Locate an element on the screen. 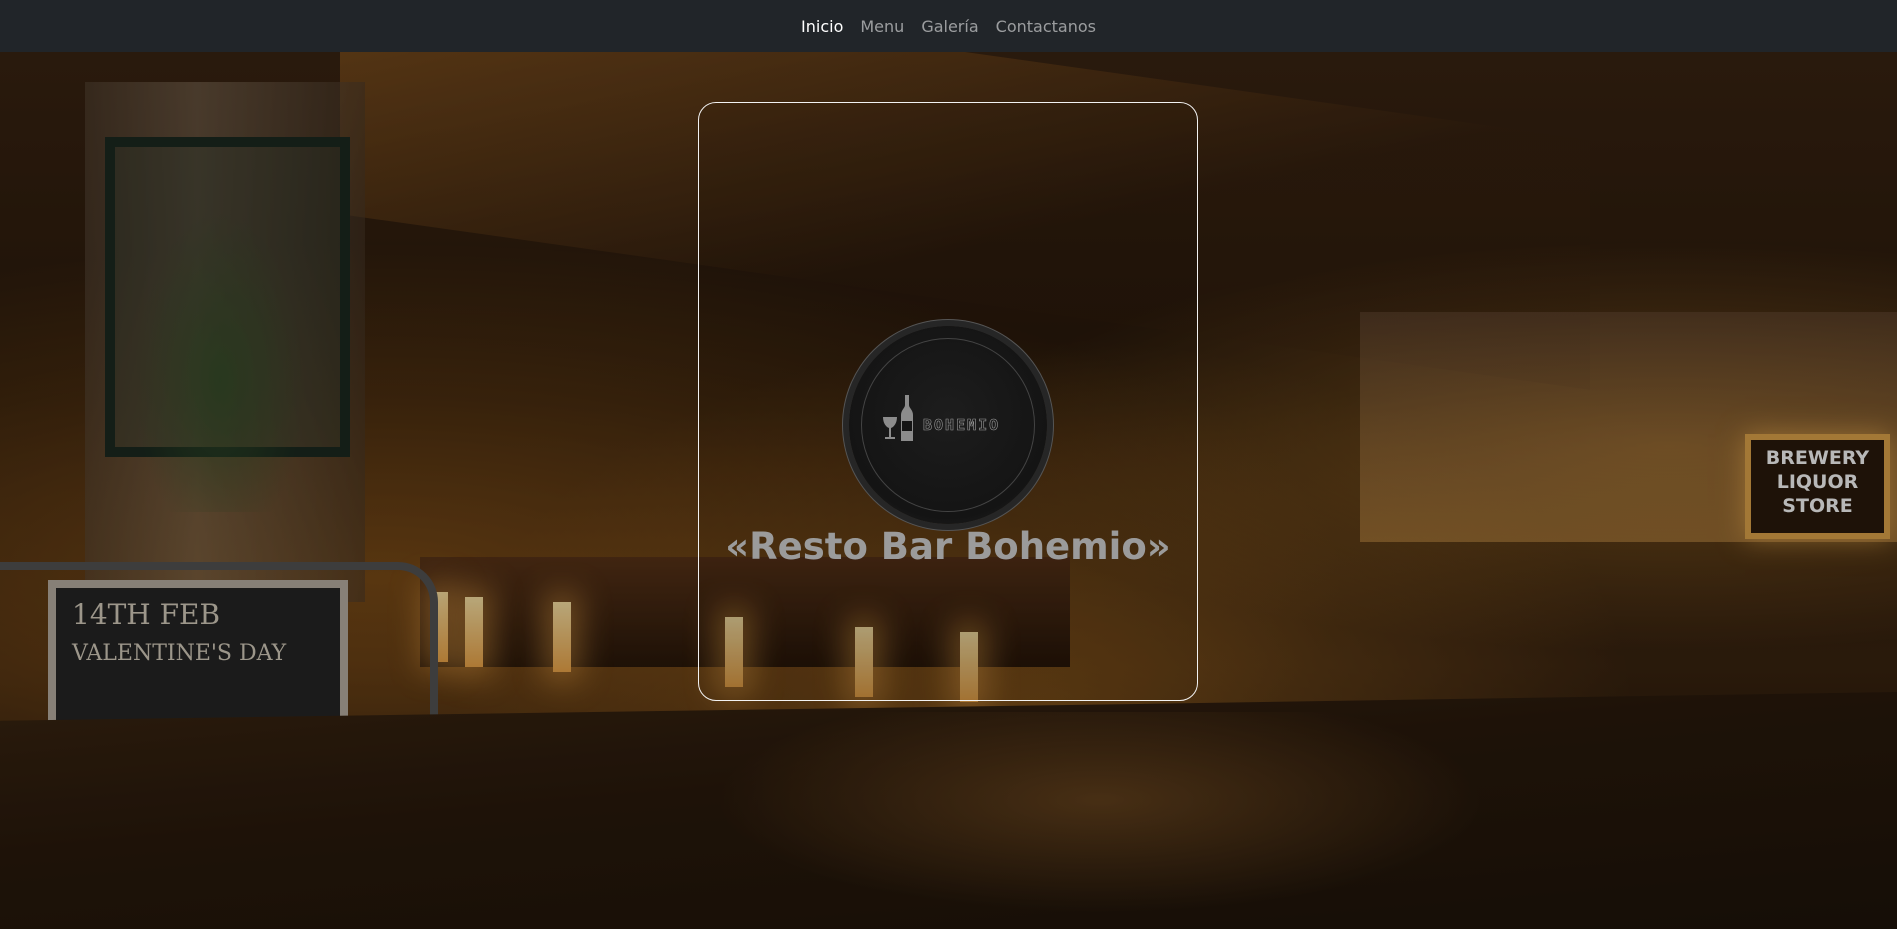  logo-text: BOHEMIO is located at coordinates (962, 425).